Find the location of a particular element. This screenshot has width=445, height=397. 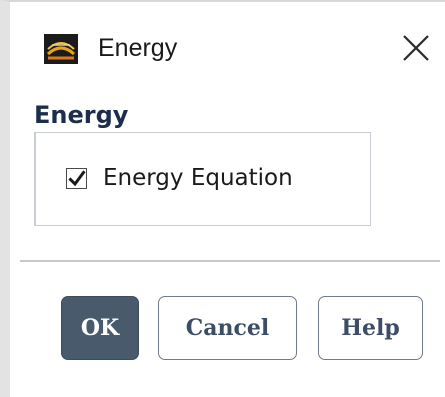

energy-equation-option: Energy Equation is located at coordinates (179, 178).